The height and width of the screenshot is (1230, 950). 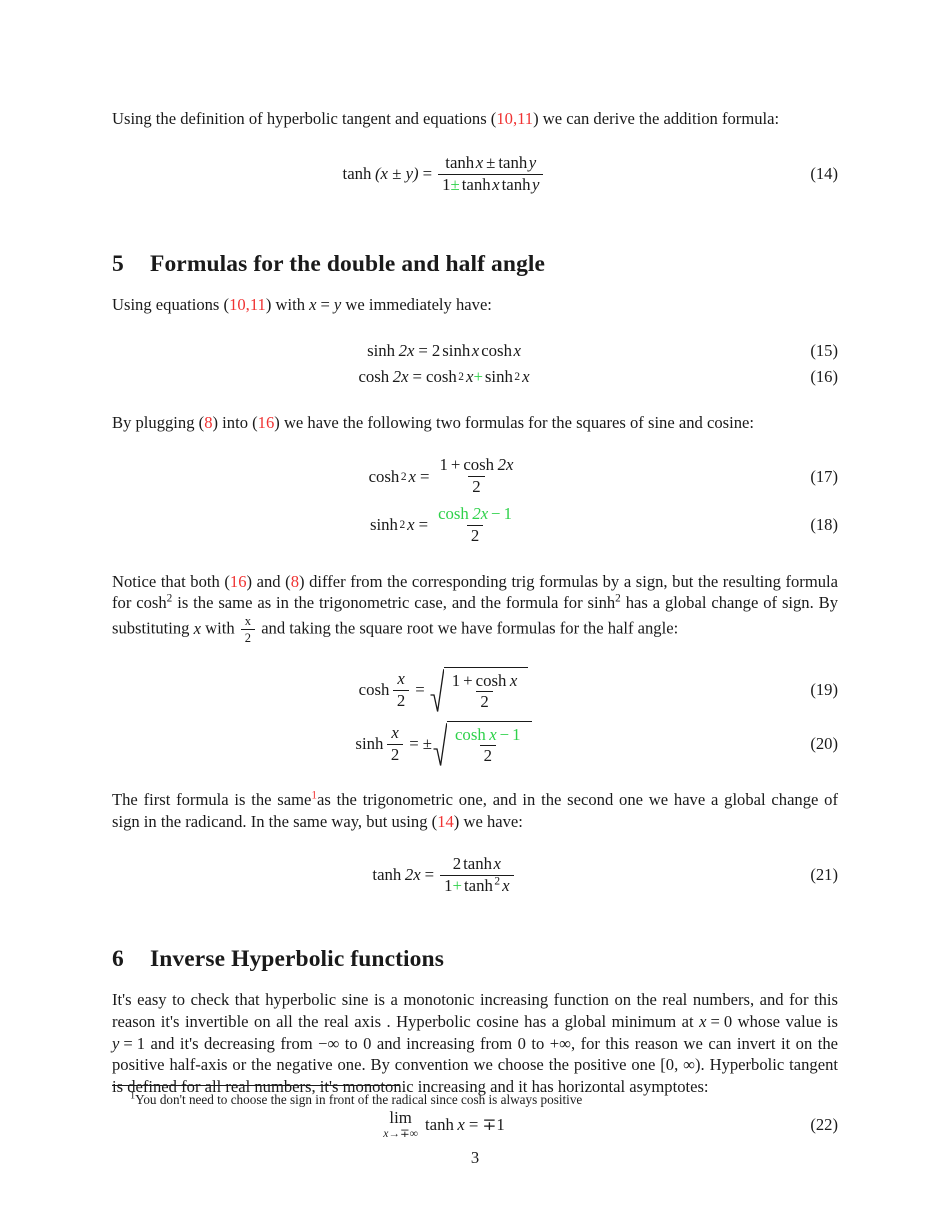 What do you see at coordinates (416, 304) in the screenshot?
I see `text-fragment: we immediately have:` at bounding box center [416, 304].